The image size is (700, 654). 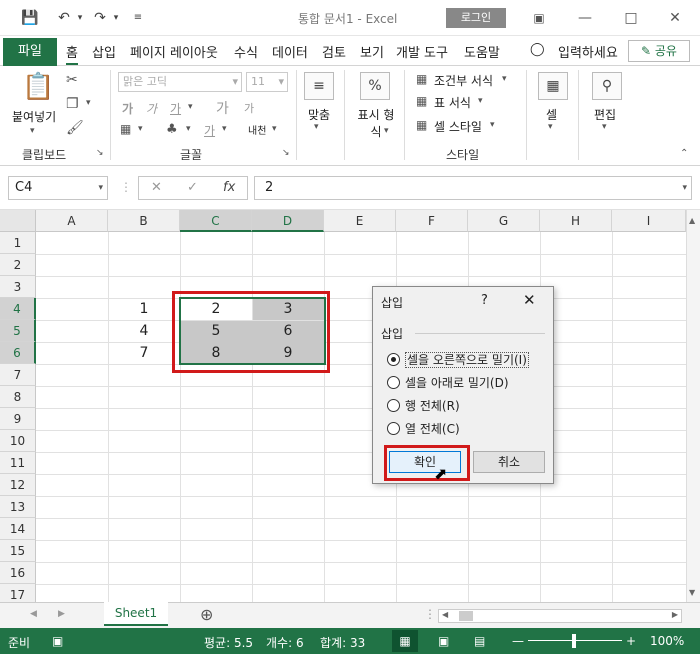 What do you see at coordinates (473, 188) in the screenshot?
I see `formula-input: 2 ▾` at bounding box center [473, 188].